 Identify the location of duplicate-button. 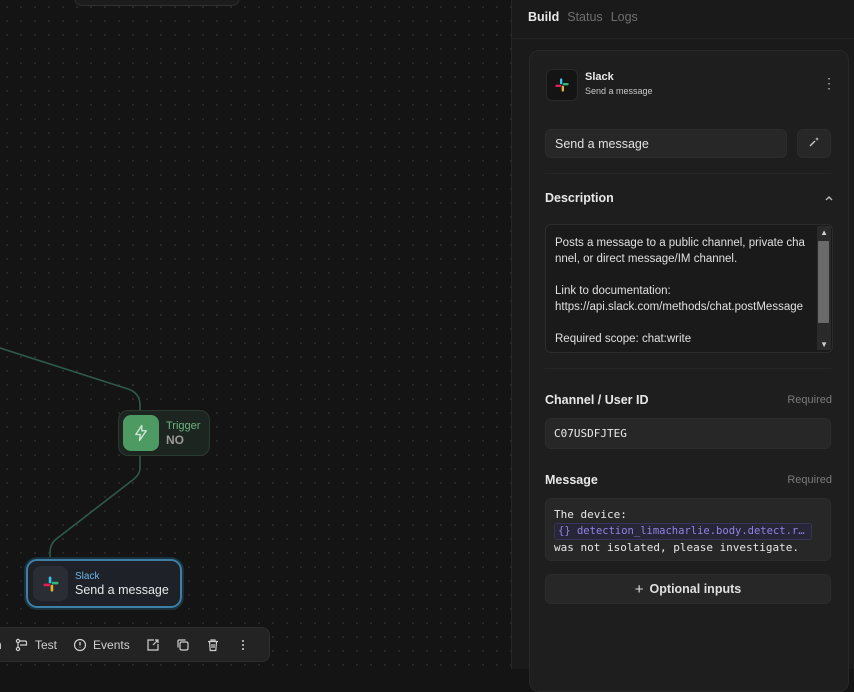
(183, 645).